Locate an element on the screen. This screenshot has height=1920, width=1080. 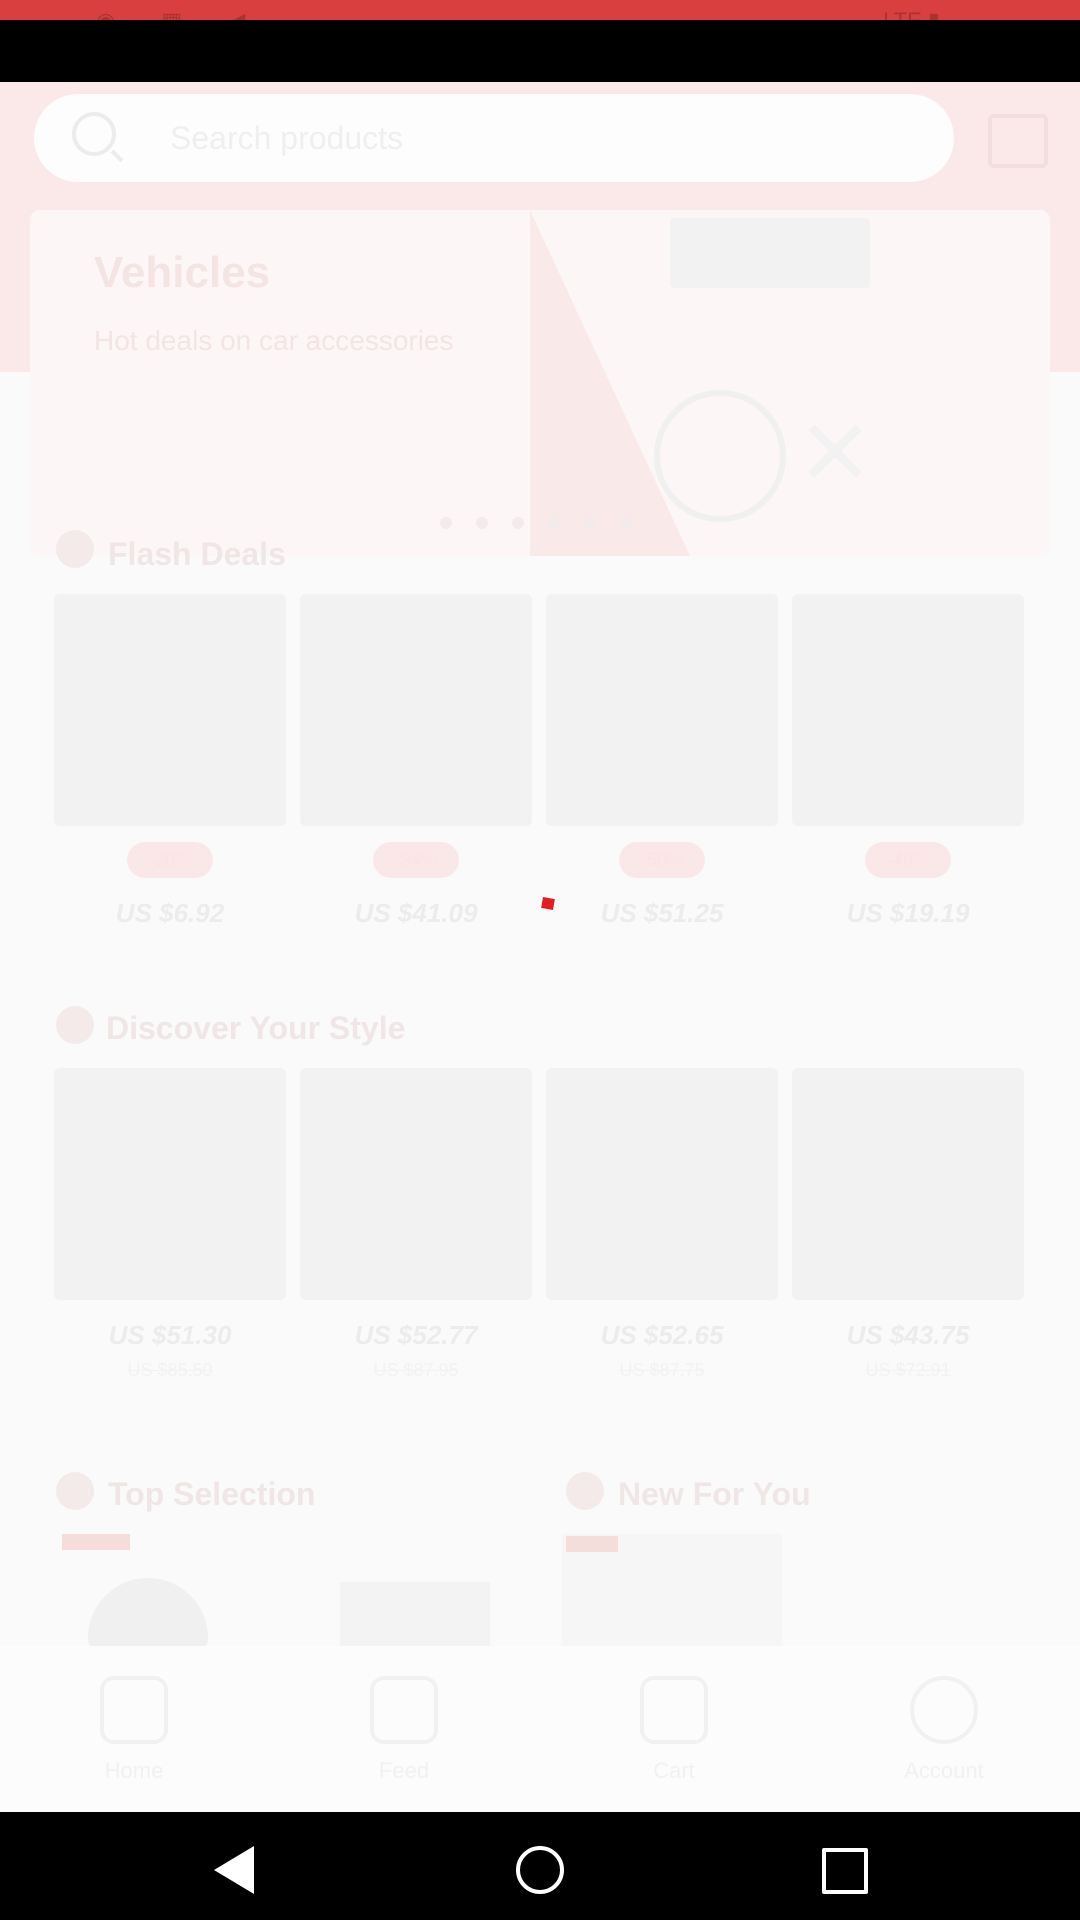
top-black-band is located at coordinates (540, 51).